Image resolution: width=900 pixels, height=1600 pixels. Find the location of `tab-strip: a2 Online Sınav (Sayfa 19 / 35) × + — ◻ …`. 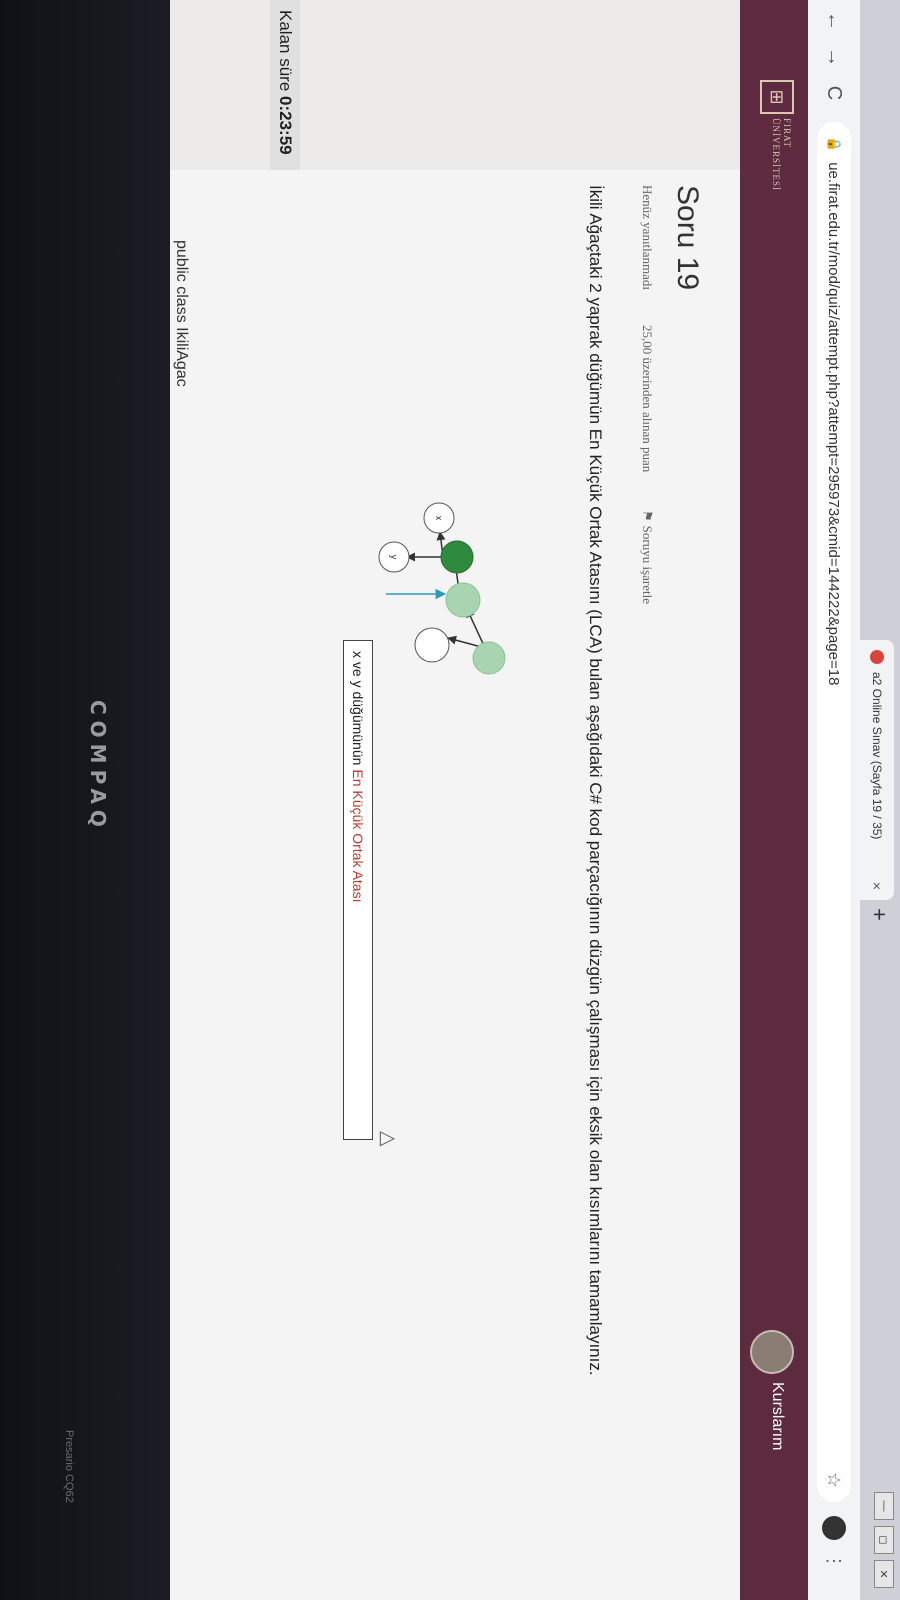

tab-strip: a2 Online Sınav (Sayfa 19 / 35) × + — ◻ … is located at coordinates (880, 800).